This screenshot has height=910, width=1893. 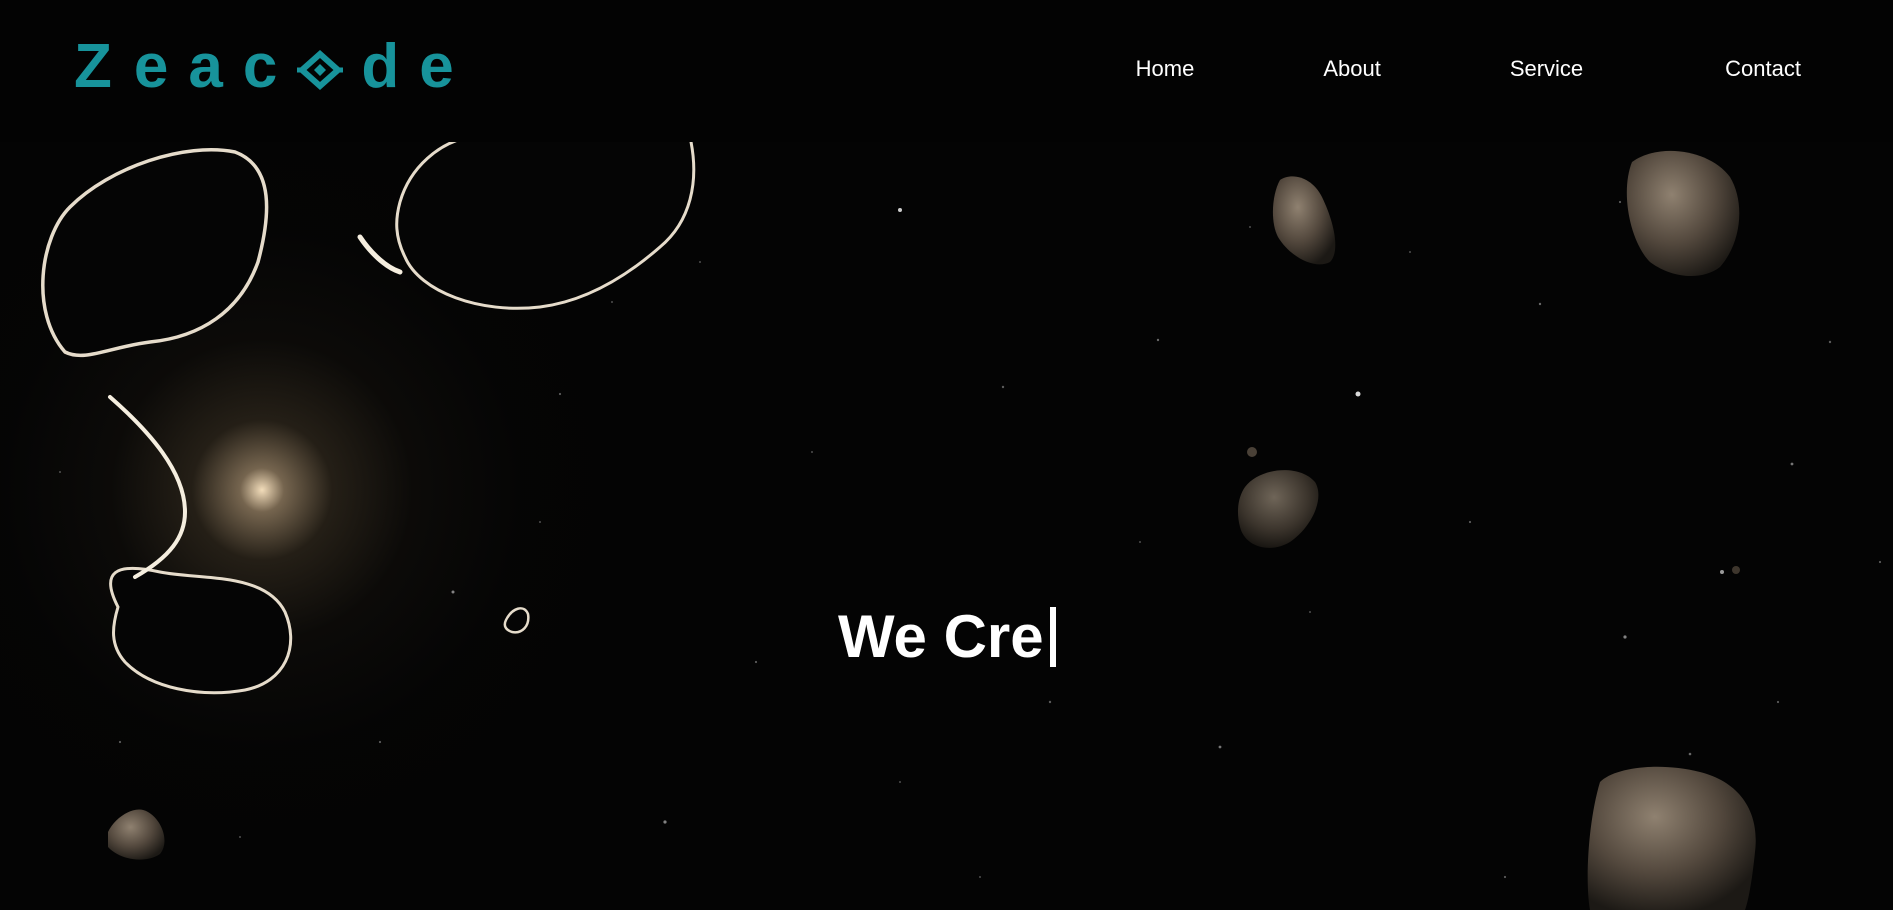 What do you see at coordinates (1052, 637) in the screenshot?
I see `typing-cursor` at bounding box center [1052, 637].